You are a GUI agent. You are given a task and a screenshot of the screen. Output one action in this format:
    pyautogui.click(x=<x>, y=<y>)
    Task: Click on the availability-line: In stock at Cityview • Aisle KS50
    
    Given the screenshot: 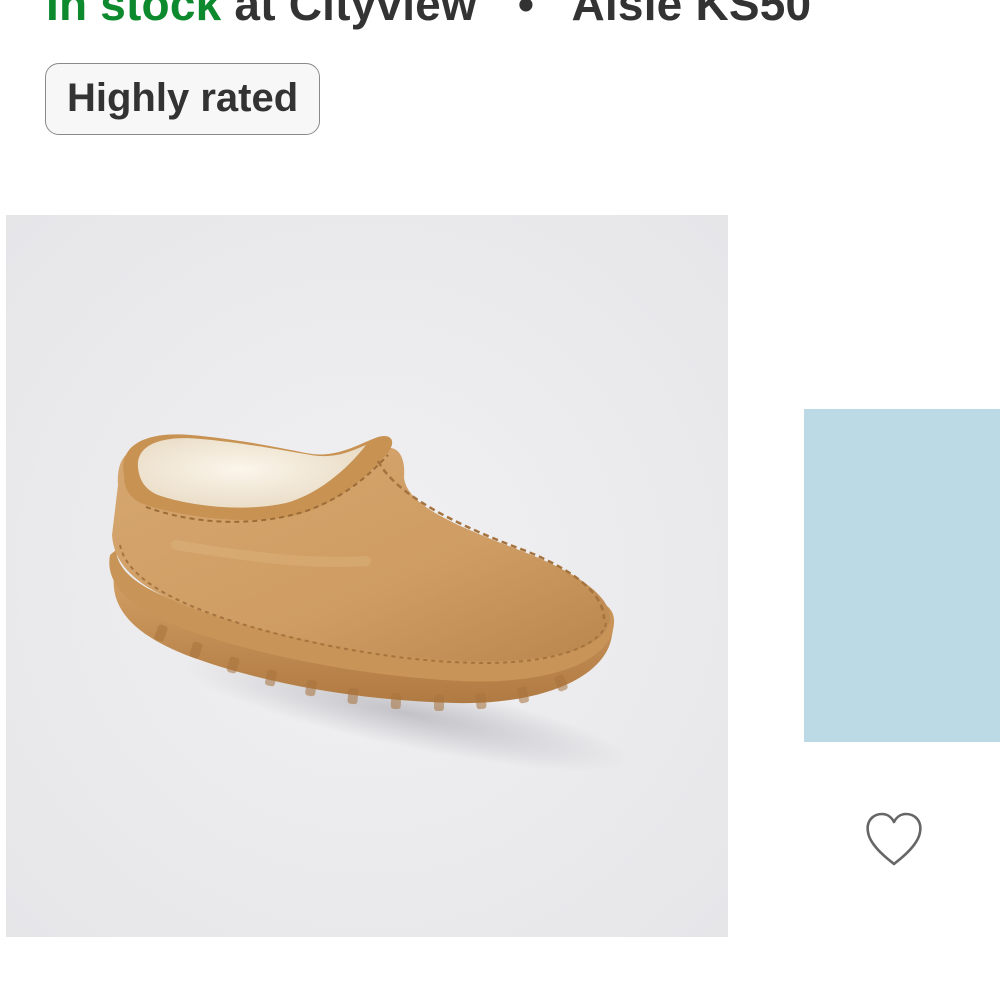 What is the action you would take?
    pyautogui.click(x=428, y=16)
    